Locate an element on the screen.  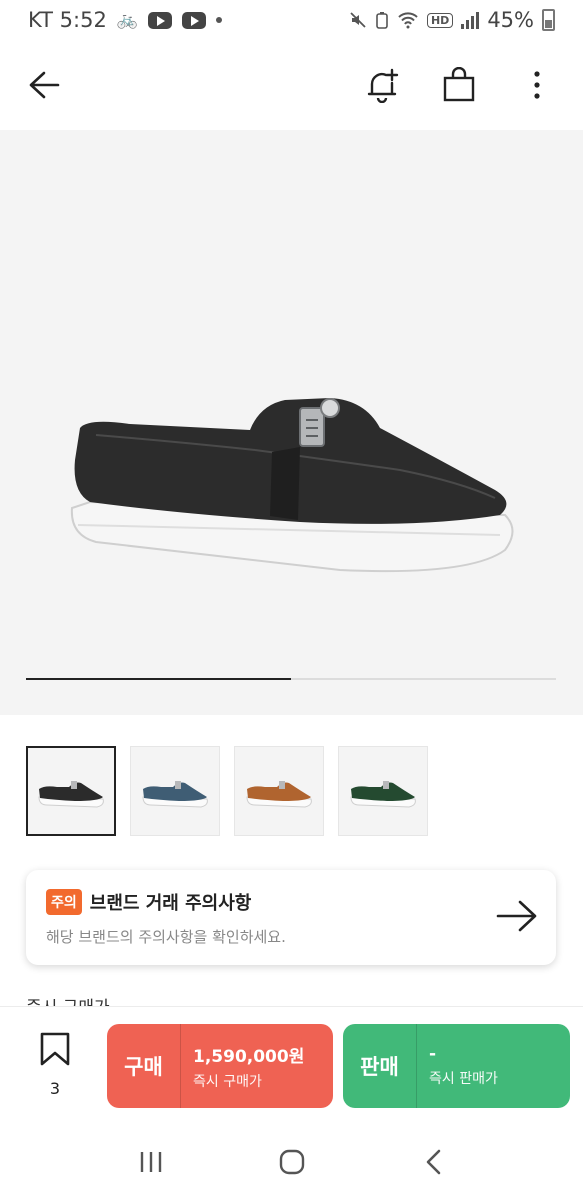
more-button is located at coordinates (537, 85).